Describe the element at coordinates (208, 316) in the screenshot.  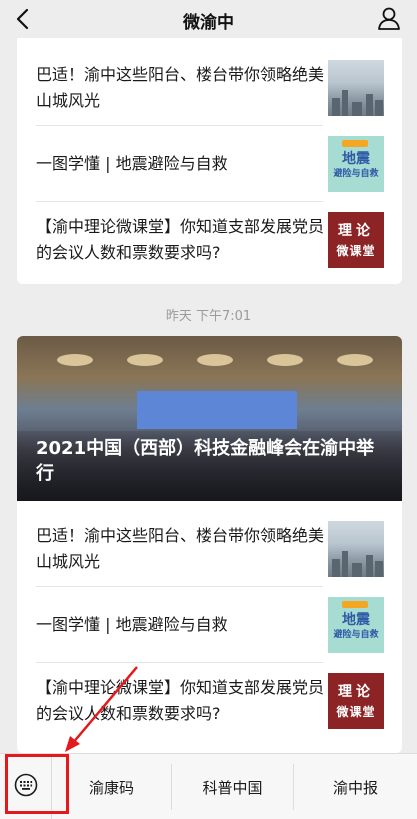
I see `message-timestamp: 昨天 下午7:01` at that location.